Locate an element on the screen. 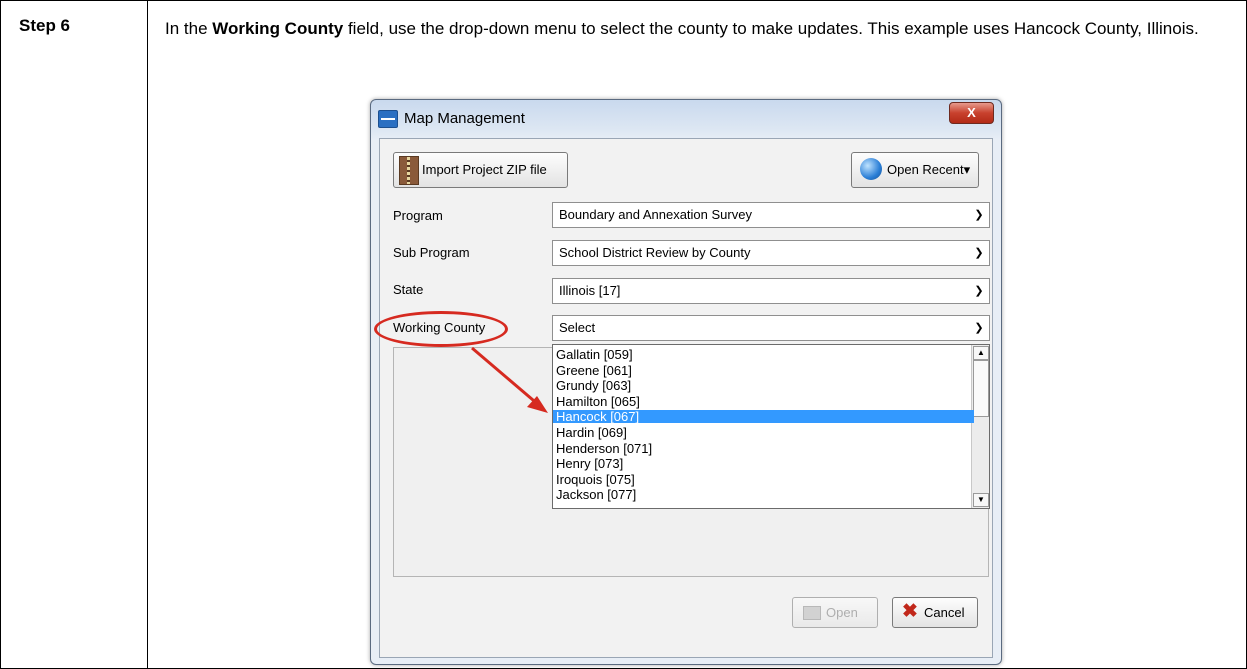 The image size is (1247, 669). annotation-arrow-line is located at coordinates (506, 377).